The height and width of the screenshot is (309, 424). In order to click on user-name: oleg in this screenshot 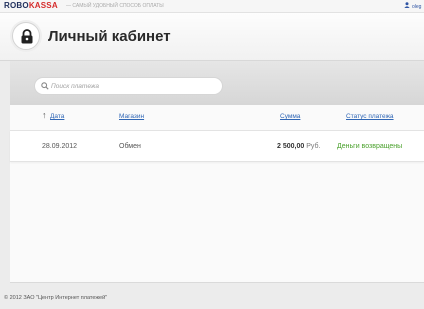, I will do `click(417, 6)`.